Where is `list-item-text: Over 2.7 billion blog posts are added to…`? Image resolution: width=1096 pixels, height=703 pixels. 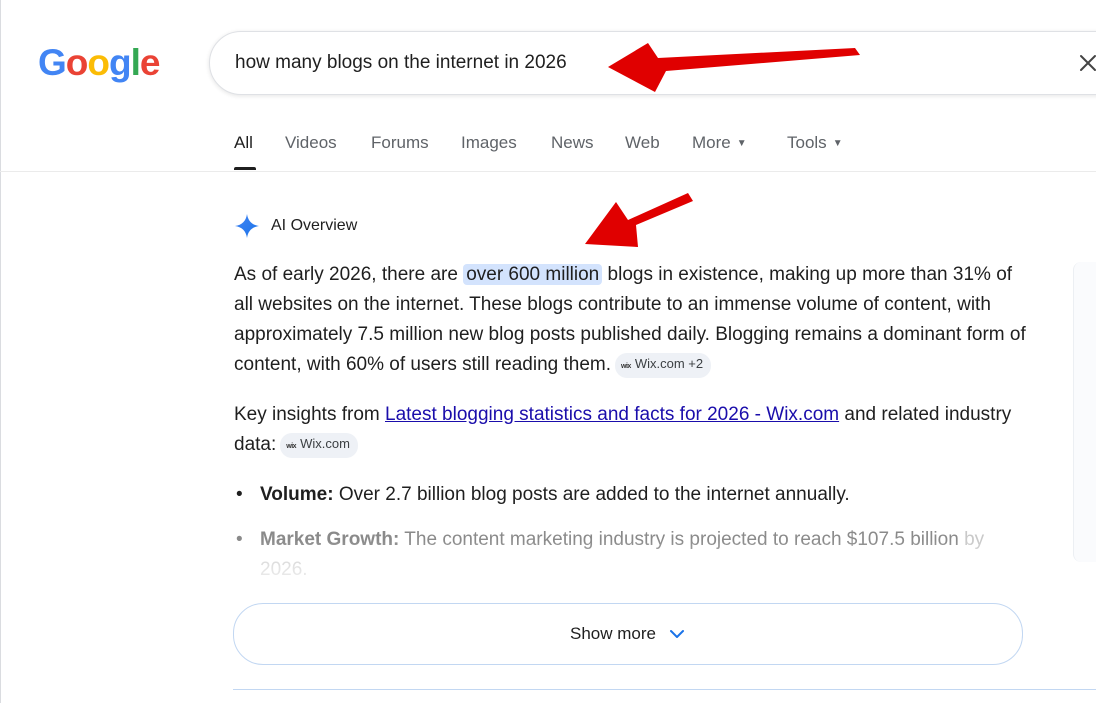 list-item-text: Over 2.7 billion blog posts are added to… is located at coordinates (591, 494).